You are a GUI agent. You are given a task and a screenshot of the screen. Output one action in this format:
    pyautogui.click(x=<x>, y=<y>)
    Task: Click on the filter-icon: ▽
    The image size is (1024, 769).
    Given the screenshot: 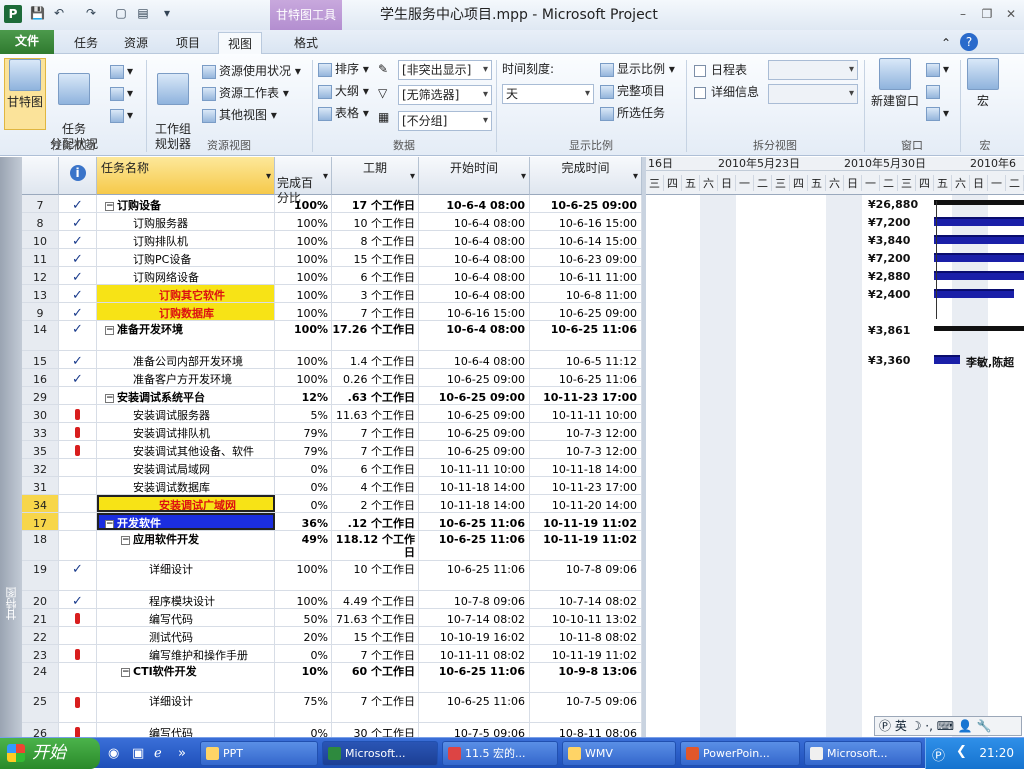 What is the action you would take?
    pyautogui.click(x=382, y=93)
    